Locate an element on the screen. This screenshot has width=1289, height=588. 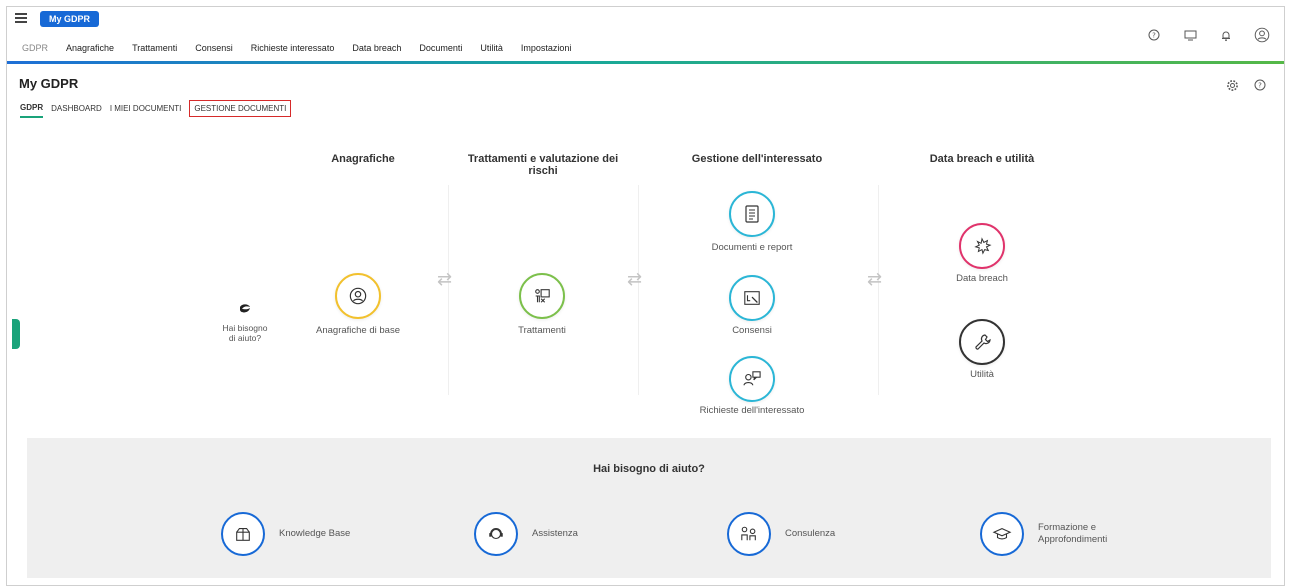
column-title-trattamenti: Trattamenti e valutazione dei rischi is located at coordinates (543, 165).